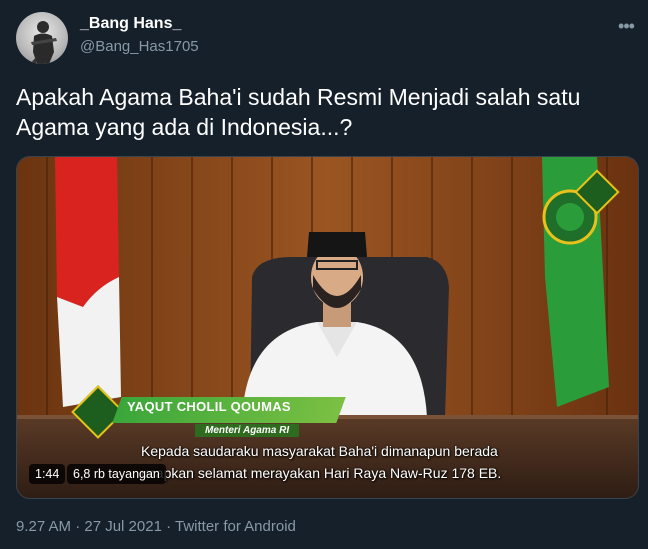 This screenshot has width=648, height=549. Describe the element at coordinates (130, 24) in the screenshot. I see `display-name: _Bang Hans_` at that location.